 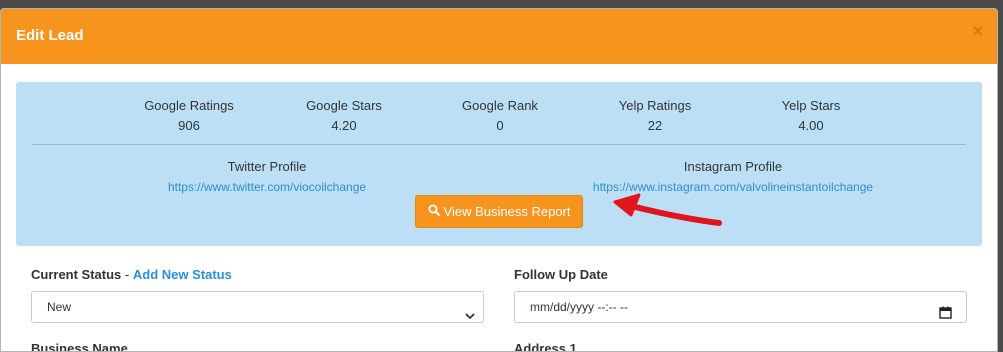 I want to click on stat-label: Yelp Stars, so click(x=811, y=105).